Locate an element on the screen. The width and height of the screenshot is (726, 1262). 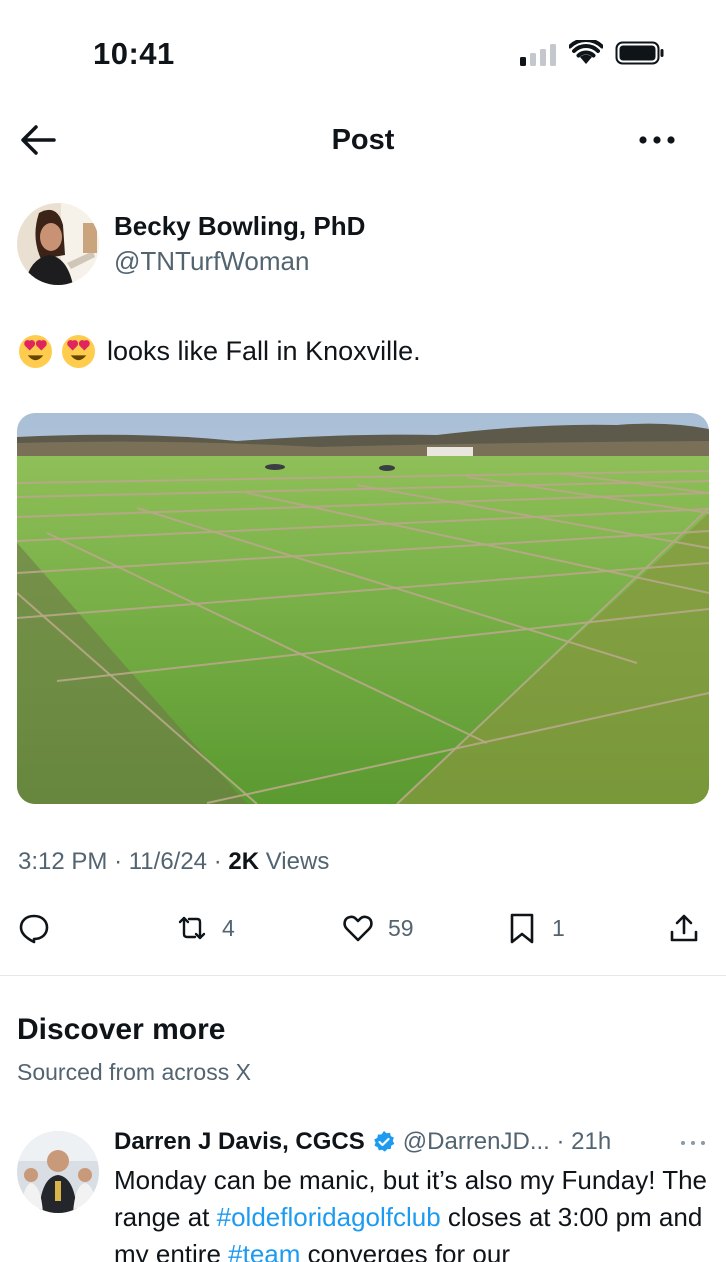
bookmark-button: 1 is located at coordinates (535, 928).